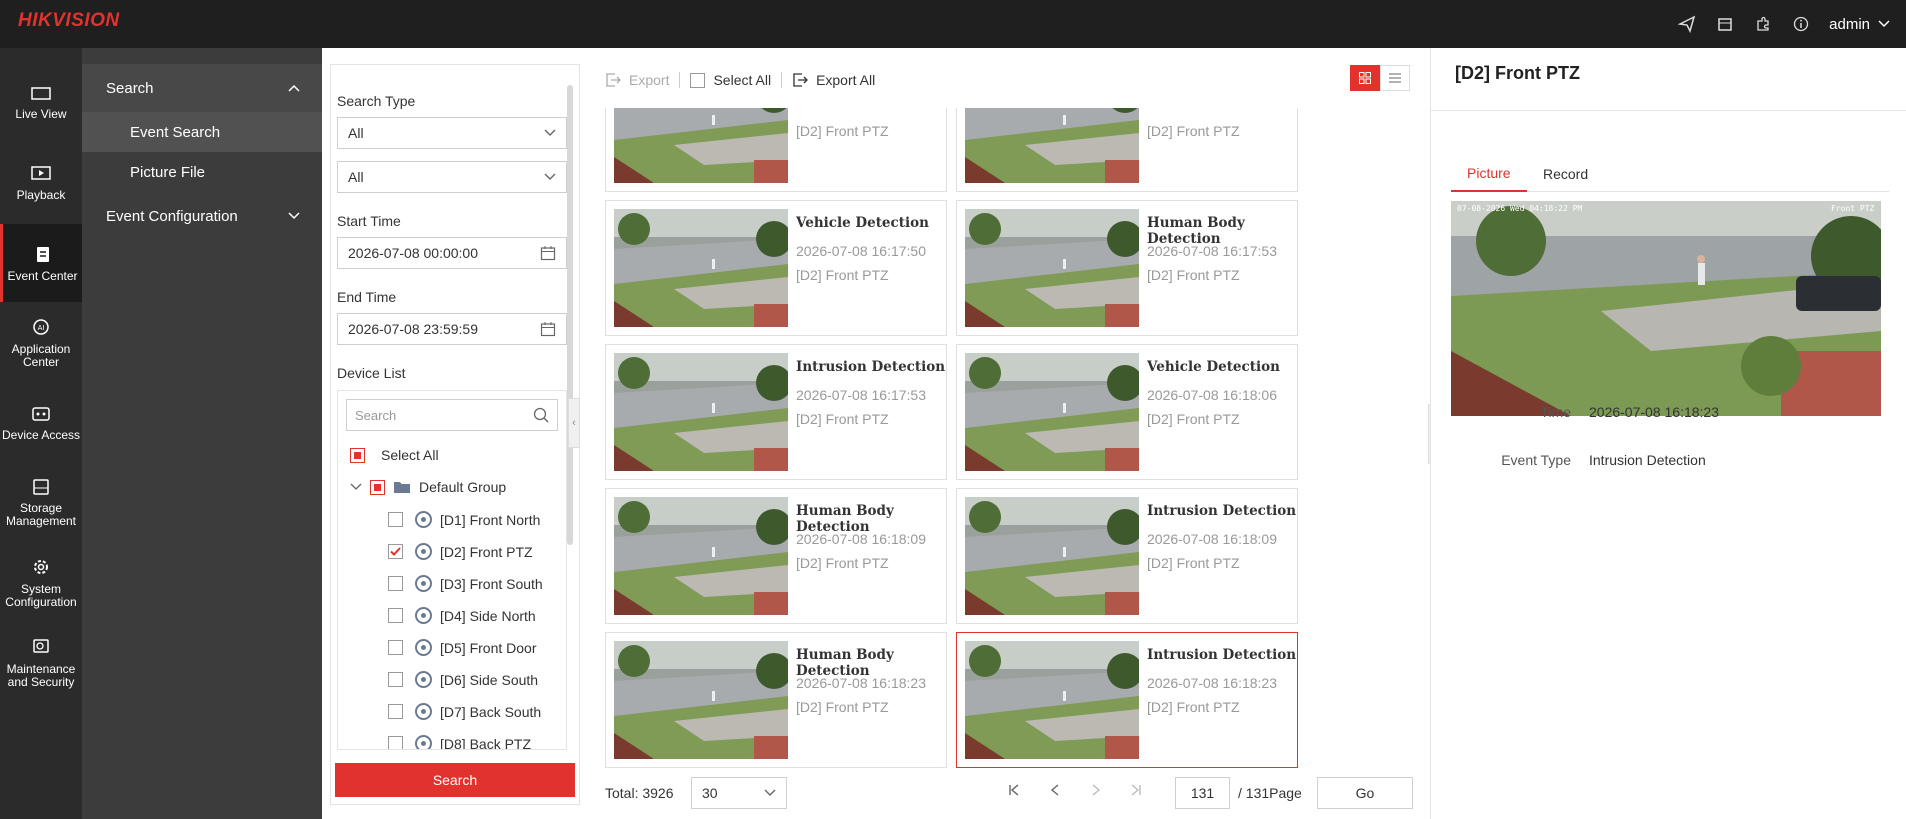 The image size is (1906, 819). What do you see at coordinates (41, 103) in the screenshot?
I see `nav-live-view: Live View` at bounding box center [41, 103].